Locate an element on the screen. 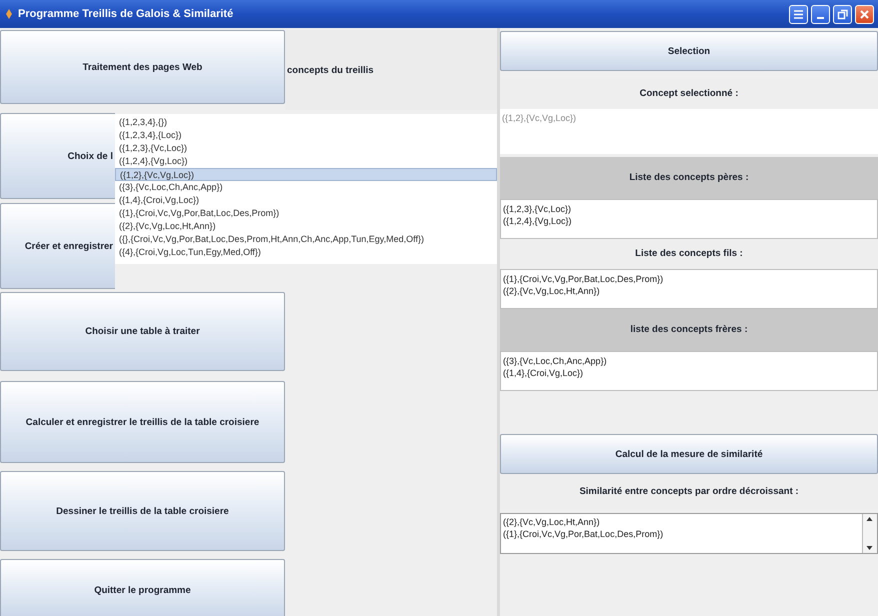  window-title: Programme Treillis de Galois & Similarité is located at coordinates (126, 14).